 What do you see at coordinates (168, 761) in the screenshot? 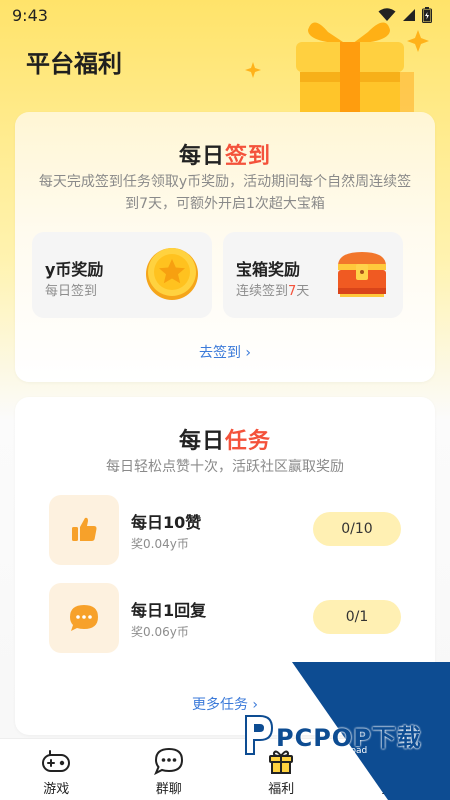
I see `chat-icon` at bounding box center [168, 761].